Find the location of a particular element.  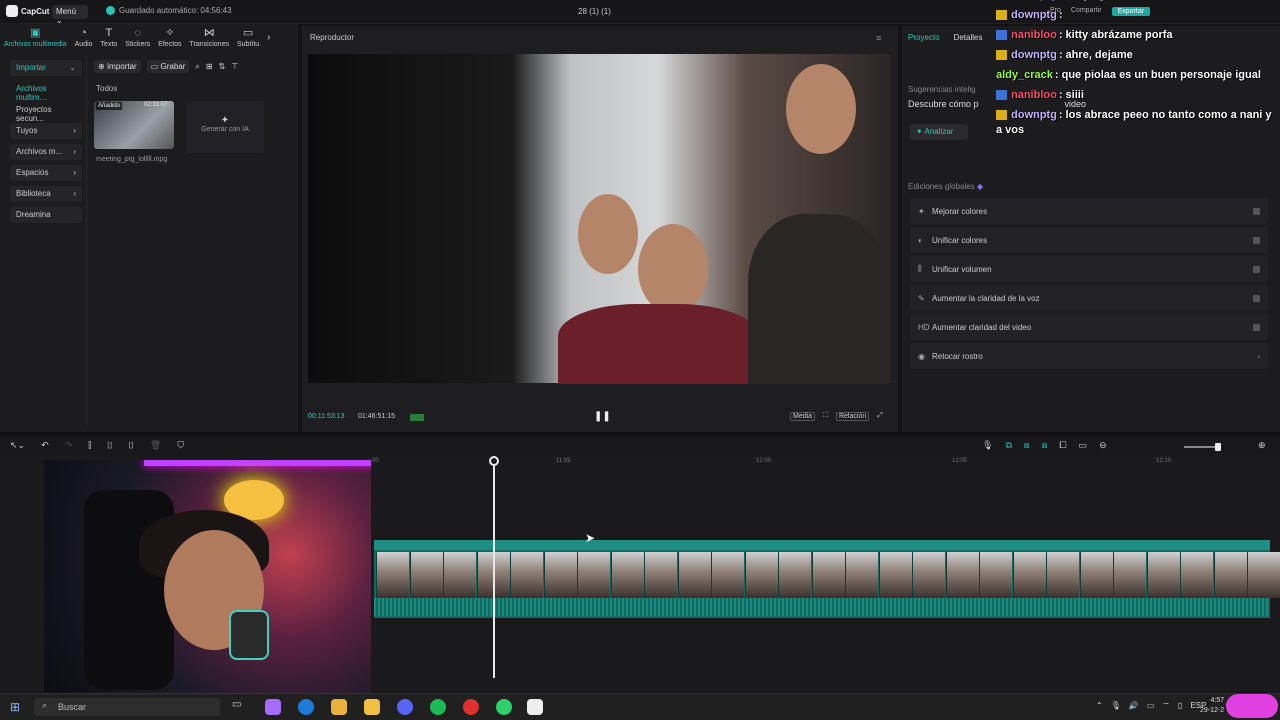

preview-axis-icon: ⧠ is located at coordinates (1062, 445).